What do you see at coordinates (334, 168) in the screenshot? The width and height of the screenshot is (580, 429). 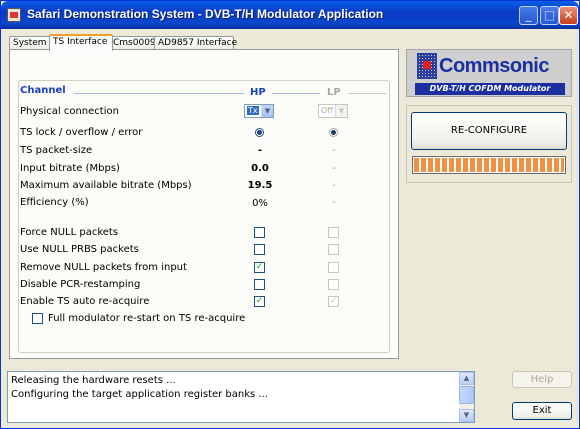 I see `lp-input-bitrate: -` at bounding box center [334, 168].